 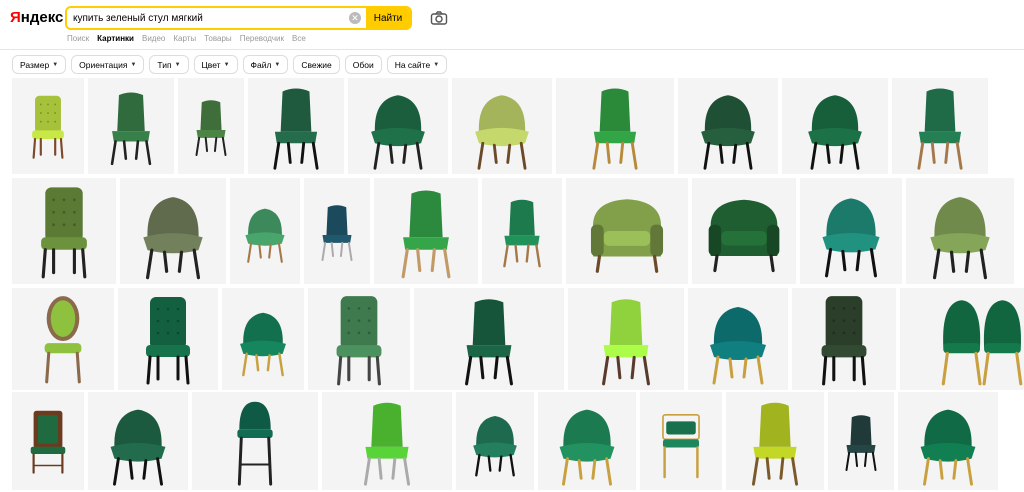 I want to click on clear-button: ✕, so click(x=355, y=18).